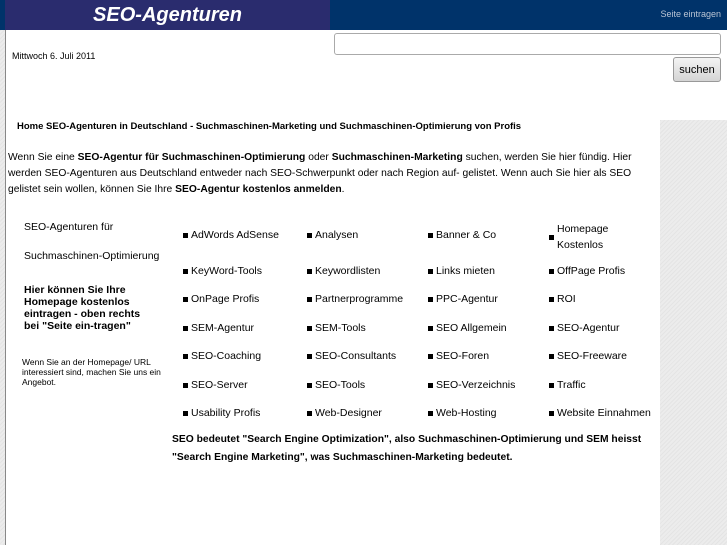 This screenshot has width=727, height=545. I want to click on category-link: Website Einnahmen, so click(600, 413).